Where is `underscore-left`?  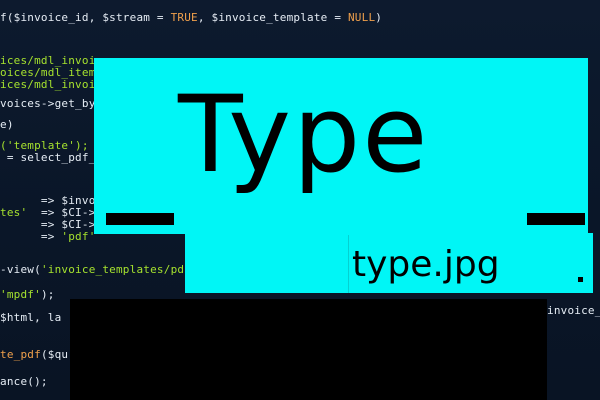 underscore-left is located at coordinates (140, 219).